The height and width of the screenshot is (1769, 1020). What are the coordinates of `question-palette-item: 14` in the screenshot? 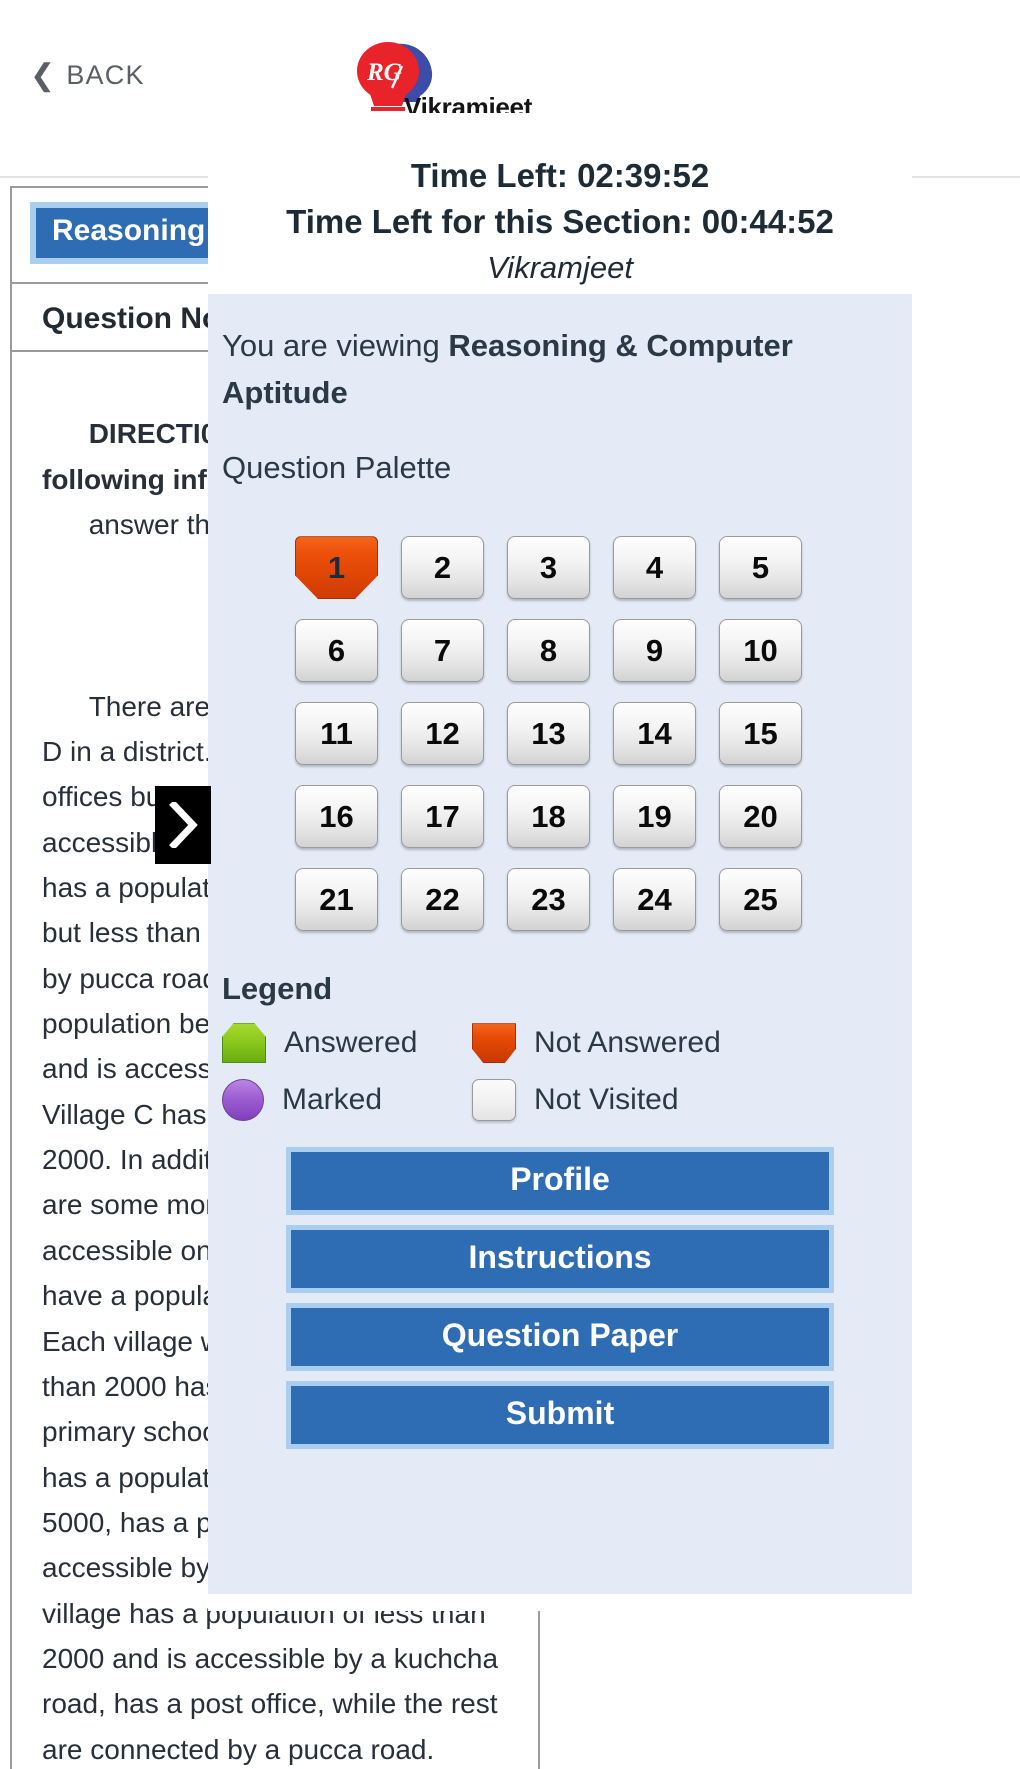 It's located at (654, 734).